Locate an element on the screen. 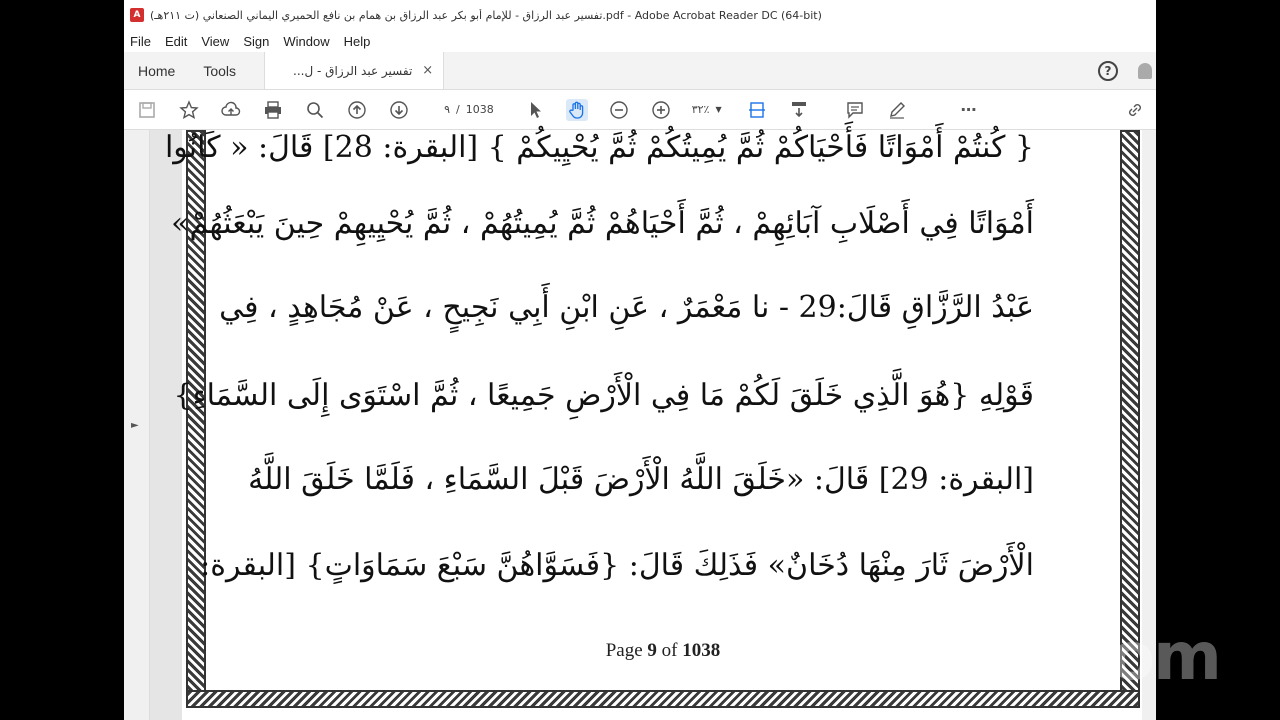 This screenshot has width=1280, height=720. scrolling-mode-icon is located at coordinates (799, 110).